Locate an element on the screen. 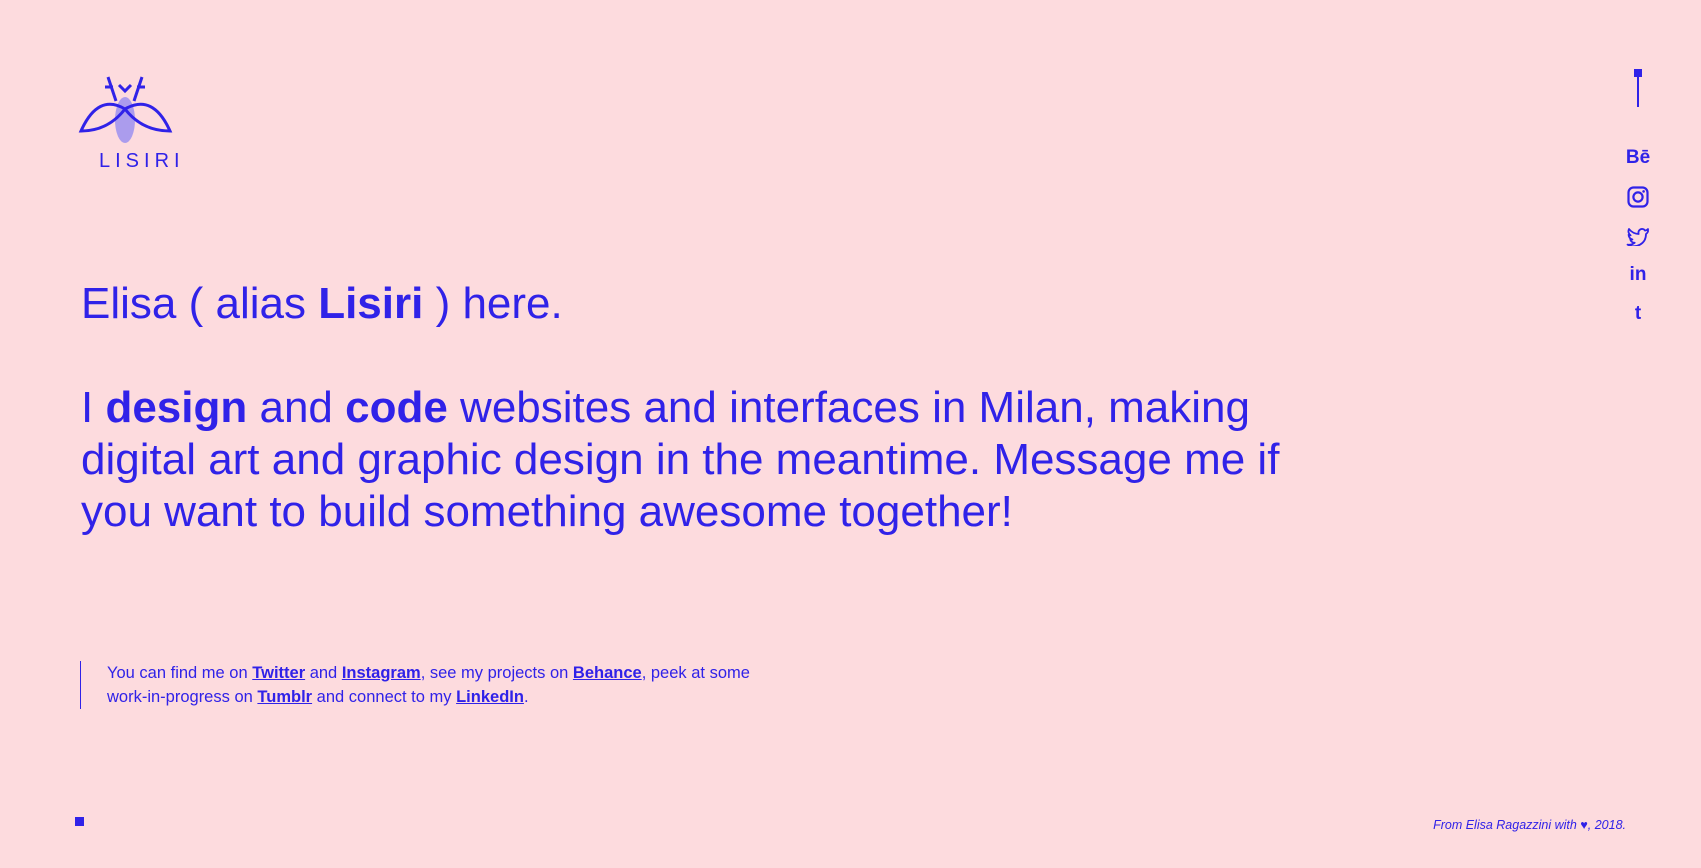  alias-name: Lisiri is located at coordinates (371, 303).